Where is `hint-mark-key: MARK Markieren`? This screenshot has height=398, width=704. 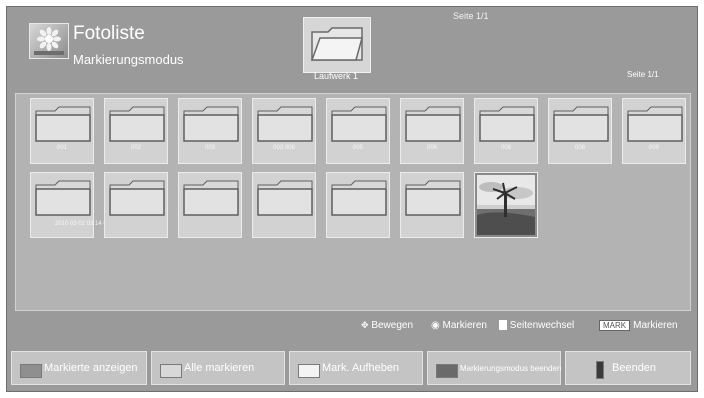 hint-mark-key: MARK Markieren is located at coordinates (638, 325).